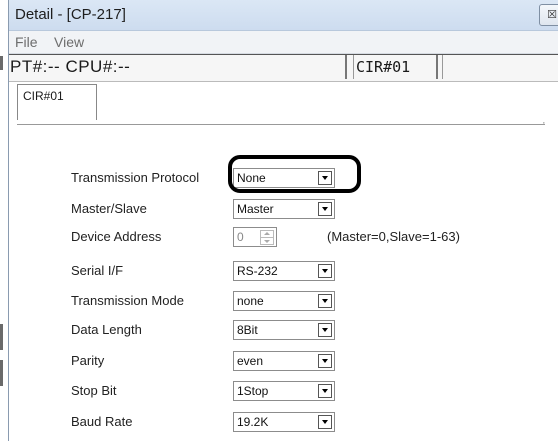  I want to click on baud-rate-value: 19.2K, so click(253, 422).